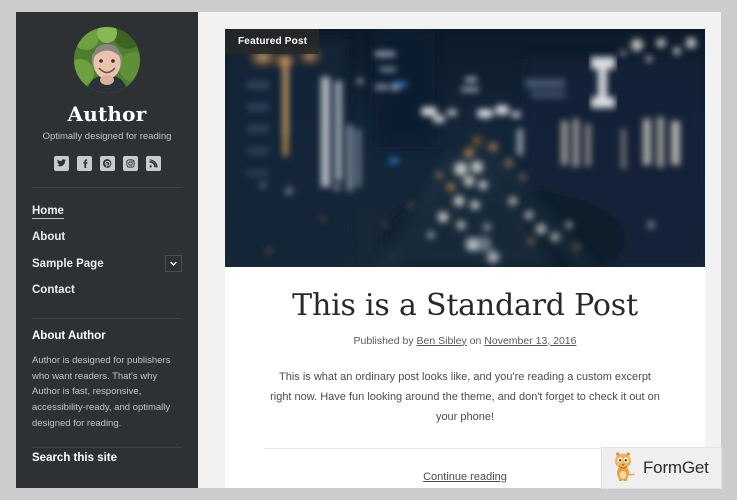 The image size is (737, 500). What do you see at coordinates (107, 263) in the screenshot?
I see `nav-item-sample-page: Sample Page` at bounding box center [107, 263].